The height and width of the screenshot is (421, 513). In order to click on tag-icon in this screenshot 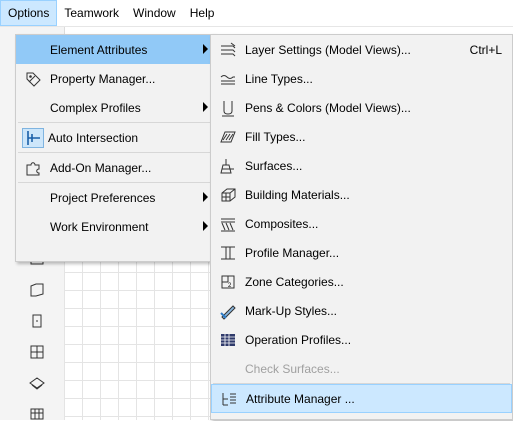, I will do `click(33, 79)`.